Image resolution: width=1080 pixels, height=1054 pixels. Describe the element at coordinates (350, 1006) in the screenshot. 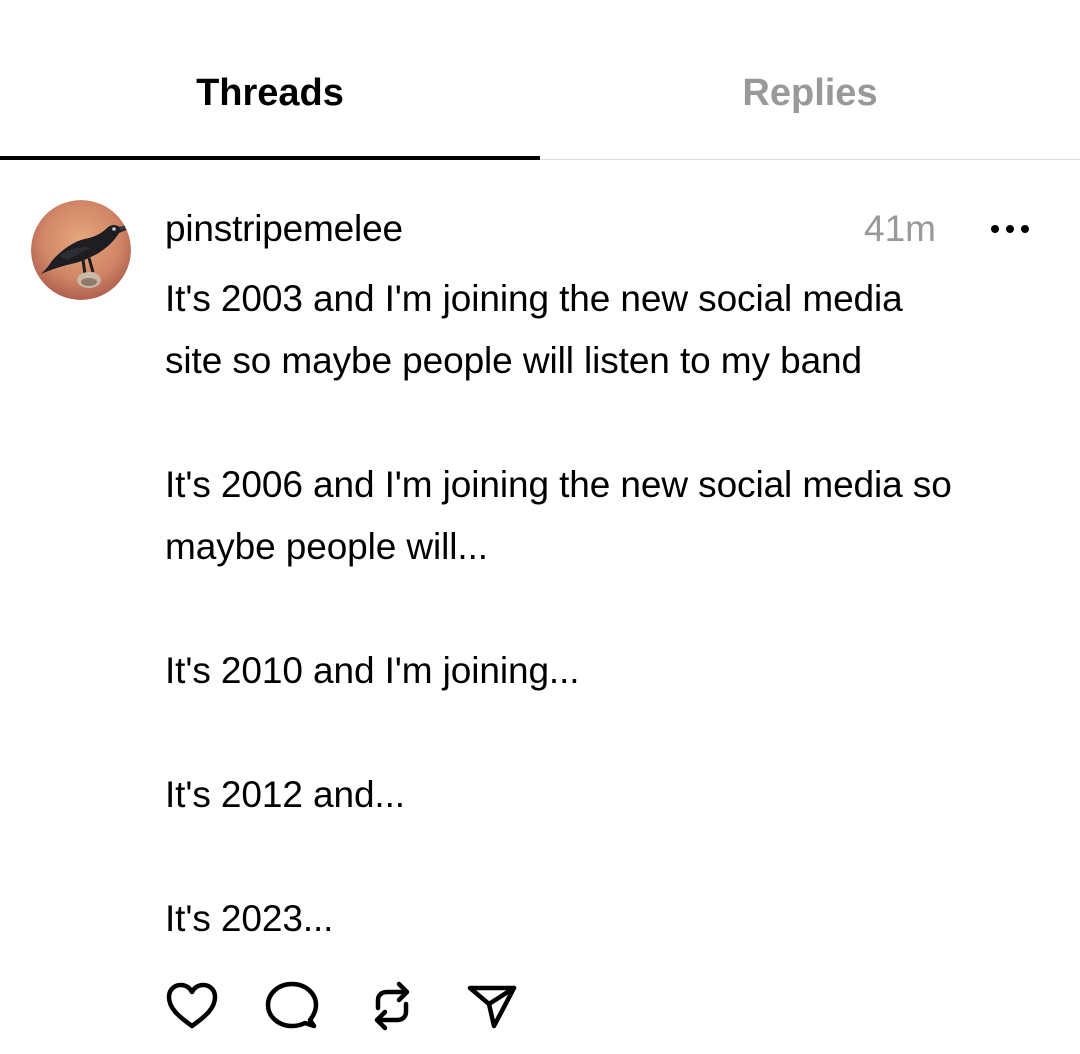

I see `post-actions` at that location.